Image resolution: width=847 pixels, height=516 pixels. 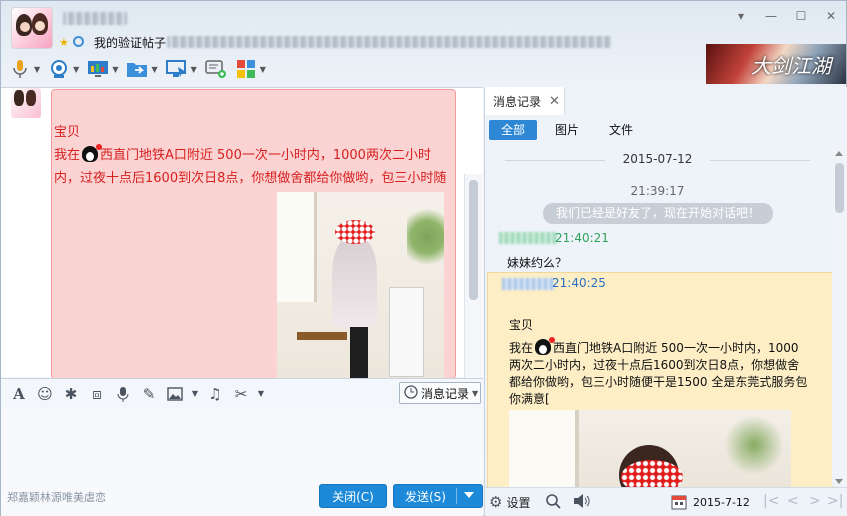 What do you see at coordinates (657, 159) in the screenshot?
I see `date-separator: 2015-07-12` at bounding box center [657, 159].